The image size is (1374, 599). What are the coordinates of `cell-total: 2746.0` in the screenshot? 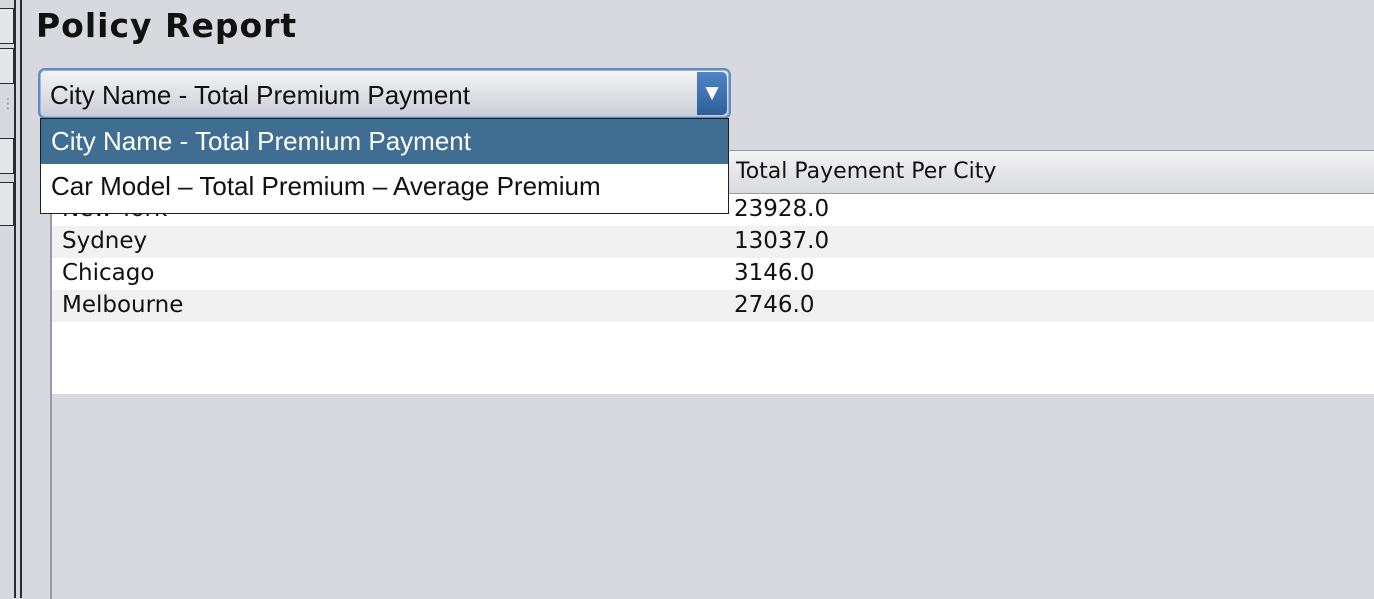 It's located at (774, 305).